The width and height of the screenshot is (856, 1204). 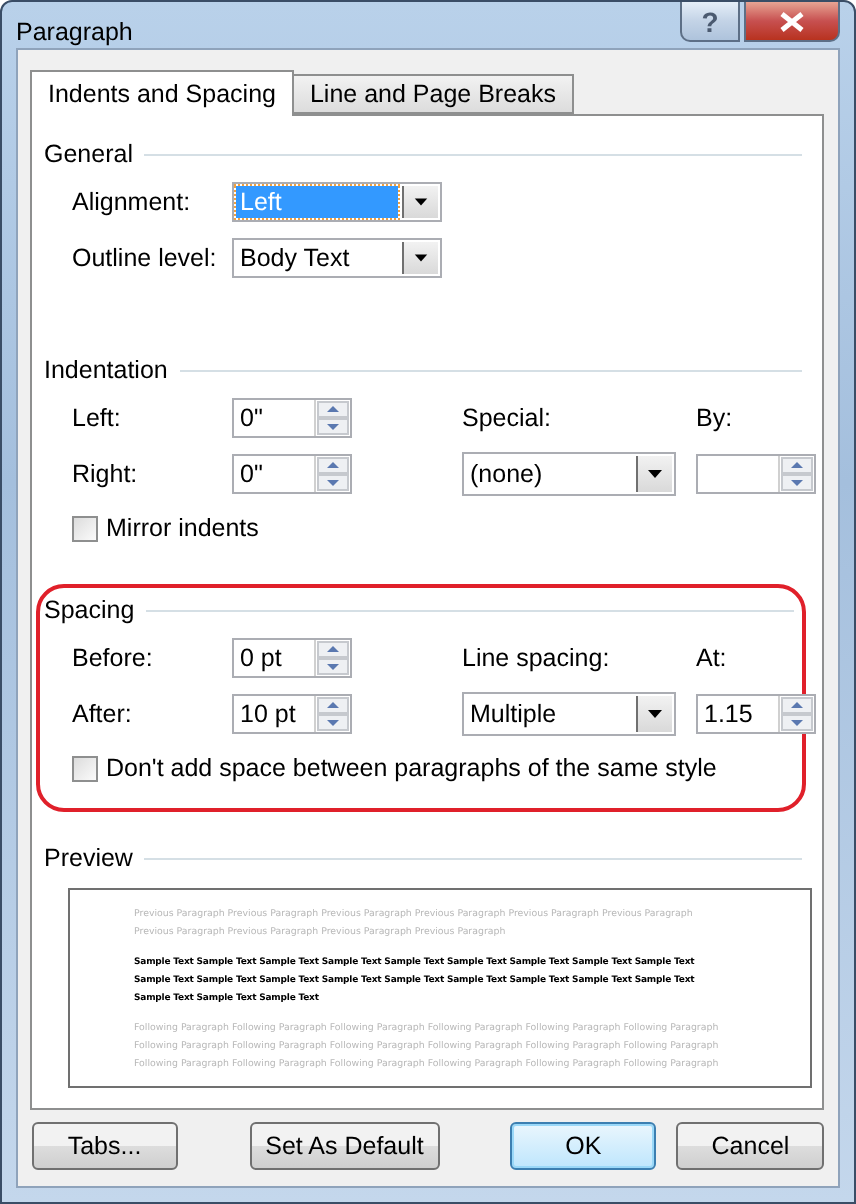 What do you see at coordinates (756, 714) in the screenshot?
I see `spin-field: 1.15` at bounding box center [756, 714].